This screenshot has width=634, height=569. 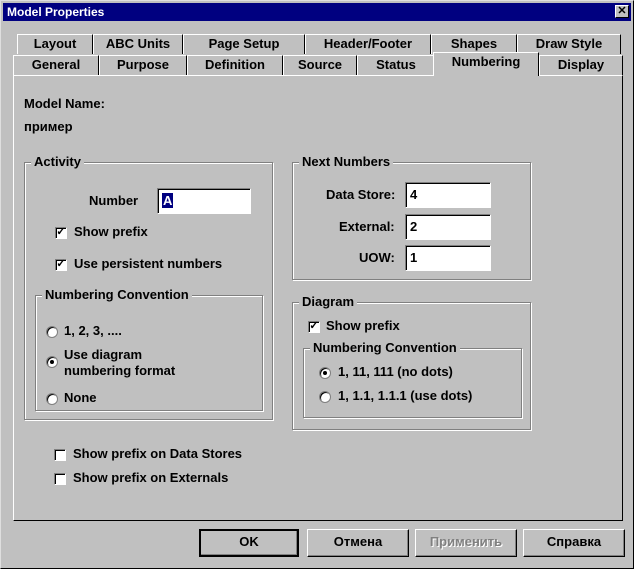 I want to click on model-name-label: Model Name:, so click(x=64, y=103).